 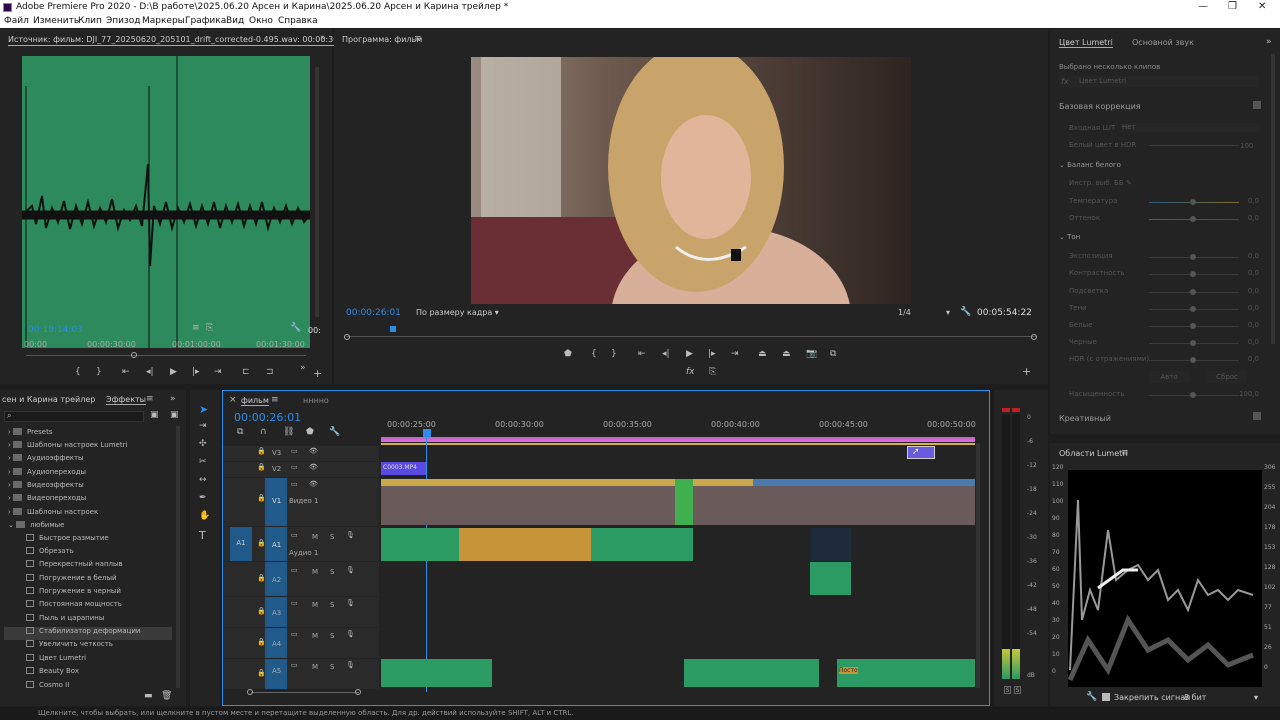 What do you see at coordinates (1007, 690) in the screenshot?
I see `solo-left-button: S` at bounding box center [1007, 690].